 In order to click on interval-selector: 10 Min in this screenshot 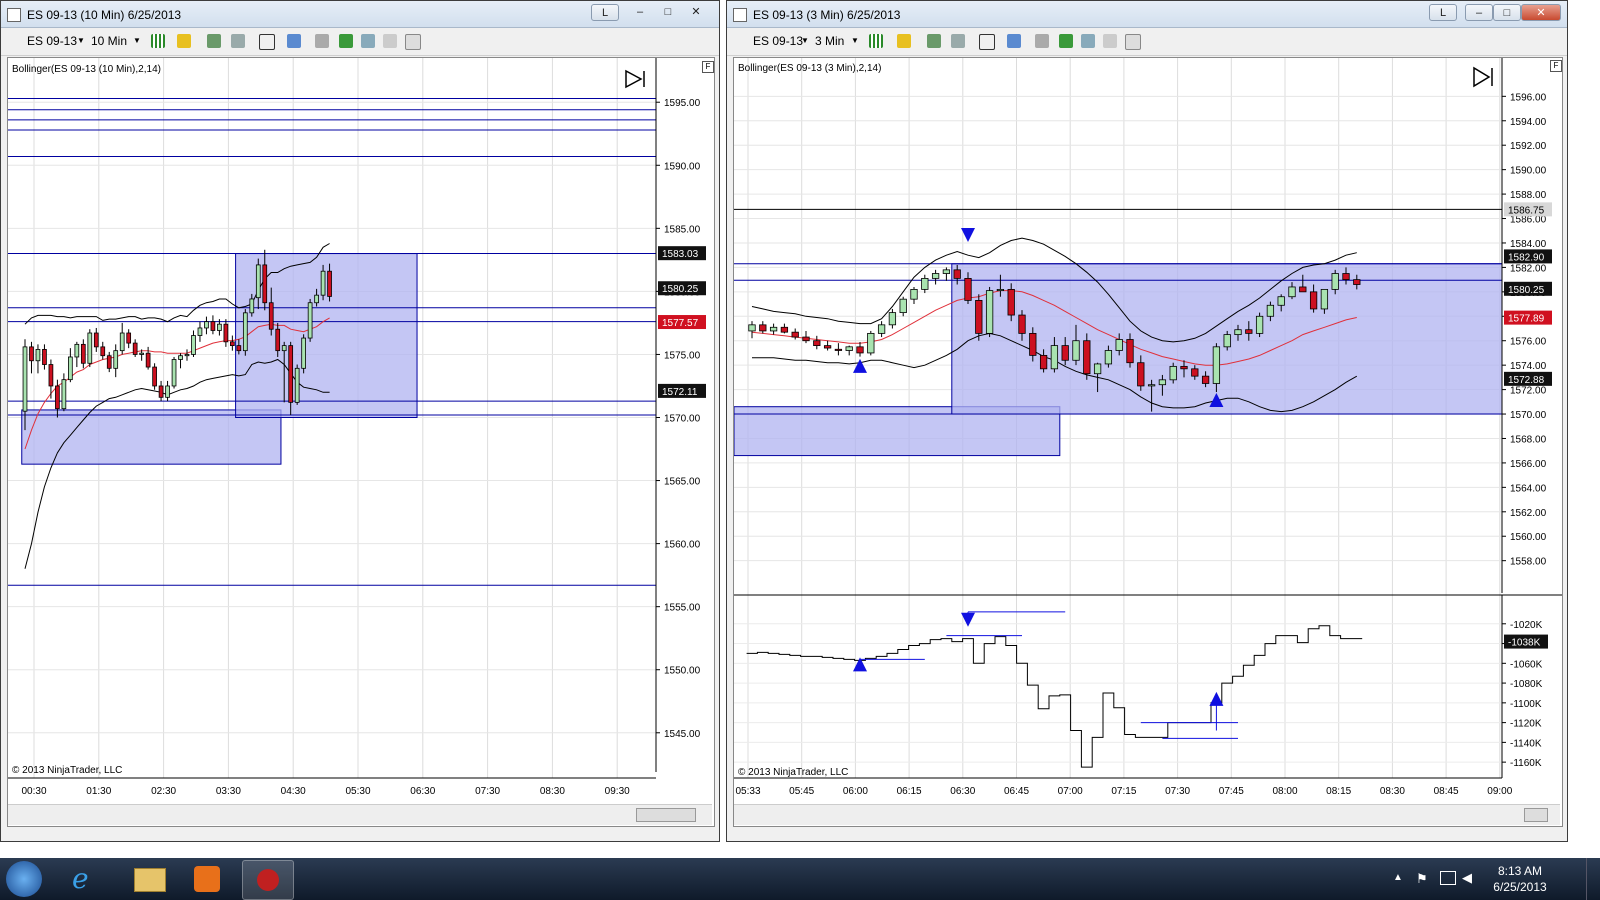, I will do `click(109, 41)`.